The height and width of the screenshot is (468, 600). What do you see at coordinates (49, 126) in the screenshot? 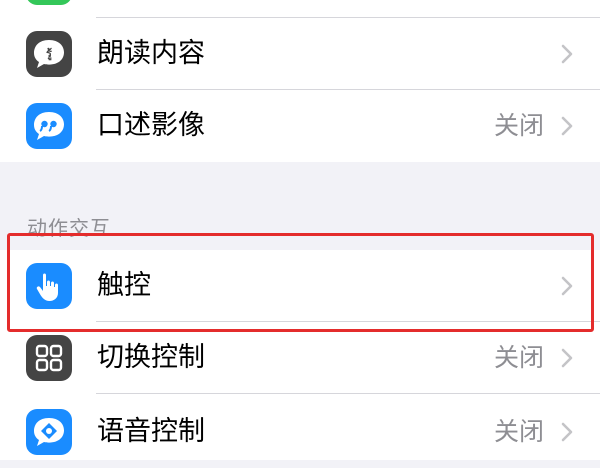
I see `quote-bubble-icon` at bounding box center [49, 126].